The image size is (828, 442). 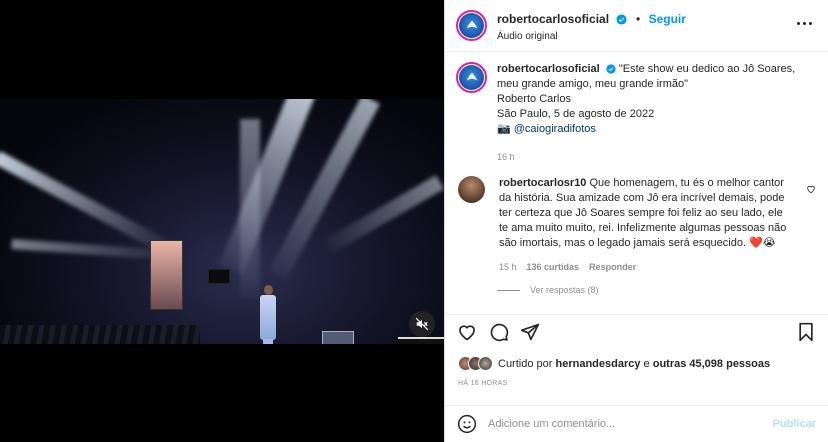 What do you see at coordinates (100, 334) in the screenshot?
I see `audience` at bounding box center [100, 334].